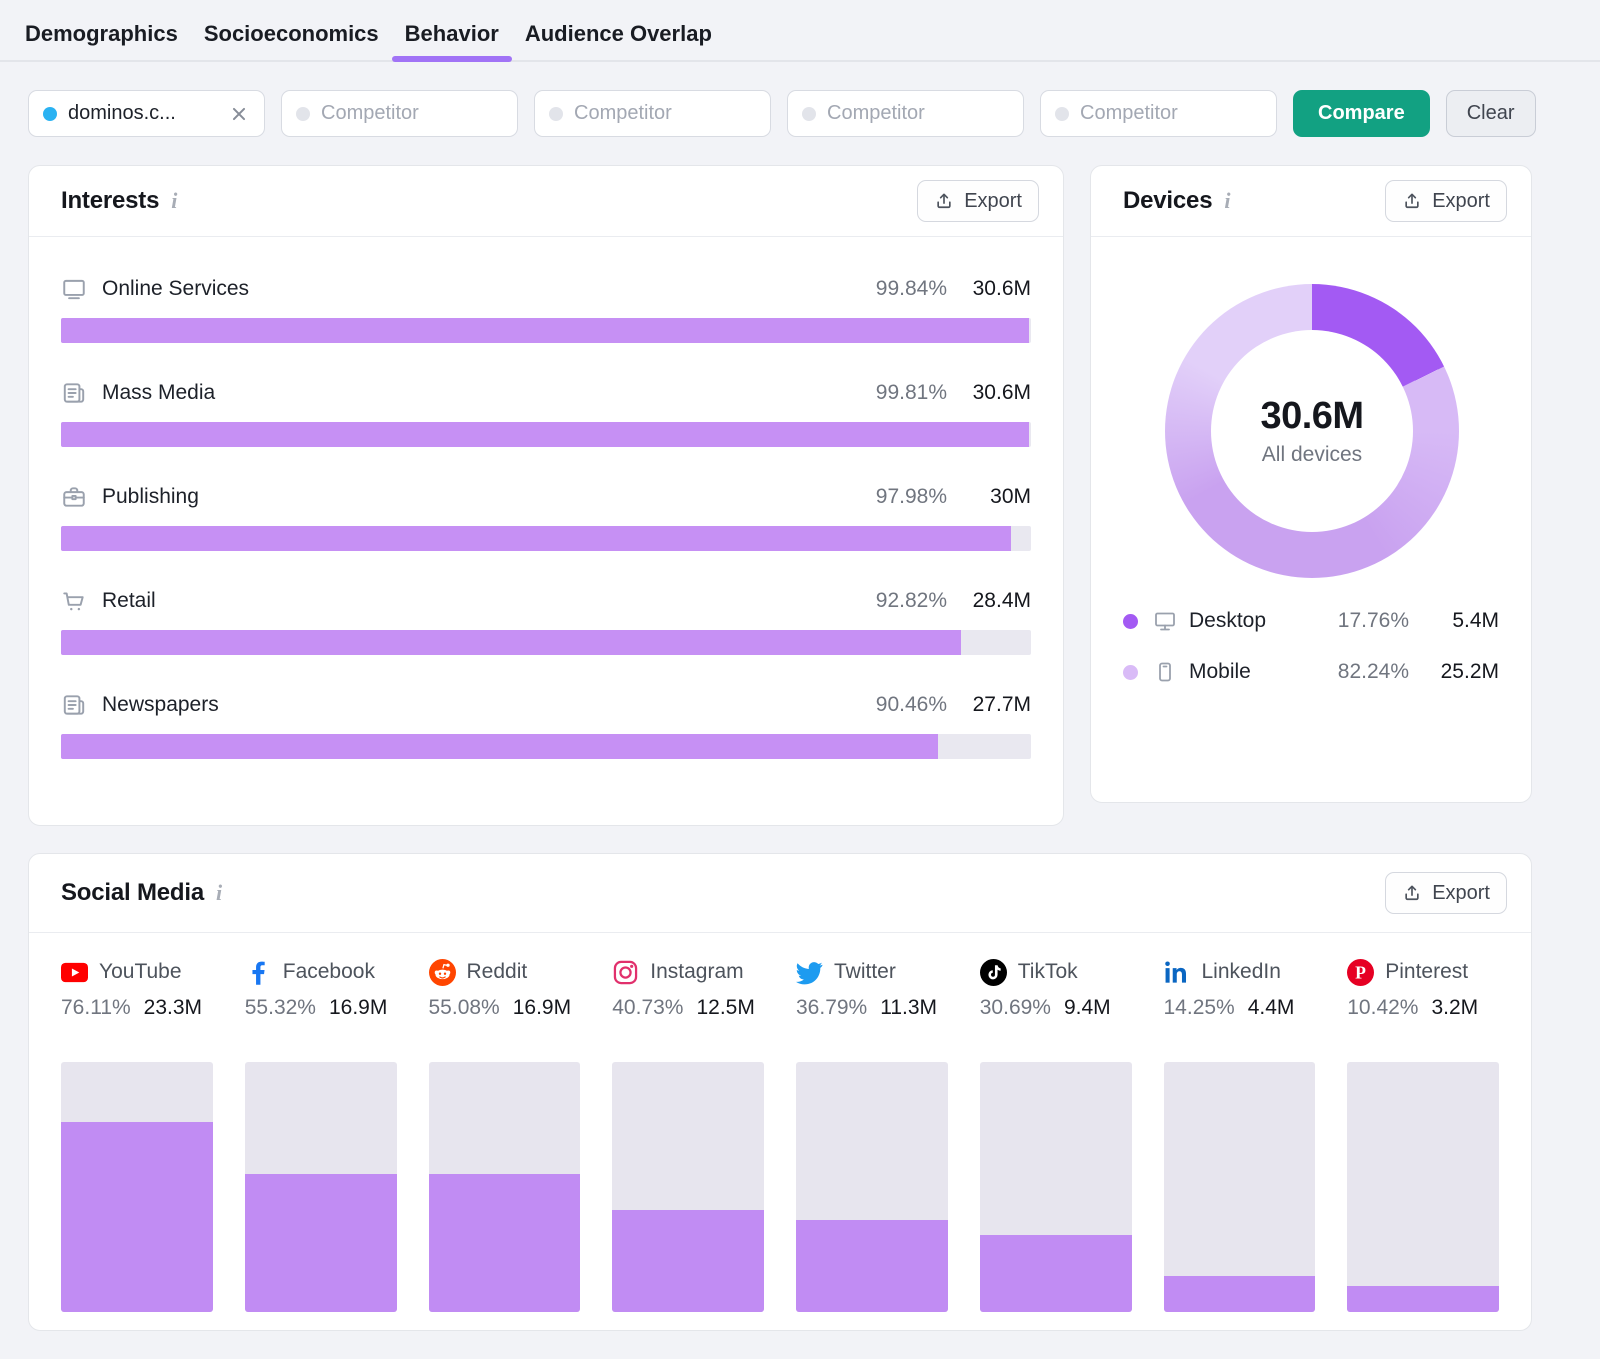 This screenshot has width=1600, height=1359. I want to click on social-name: Facebook, so click(328, 971).